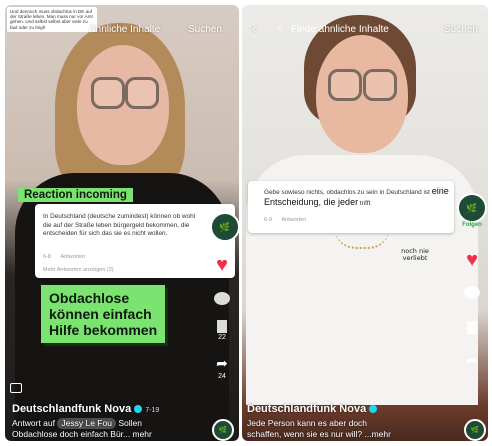 The width and height of the screenshot is (492, 446). I want to click on caption-line-2: schaffen, wenn sie es nur will? ...mehr, so click(319, 434).